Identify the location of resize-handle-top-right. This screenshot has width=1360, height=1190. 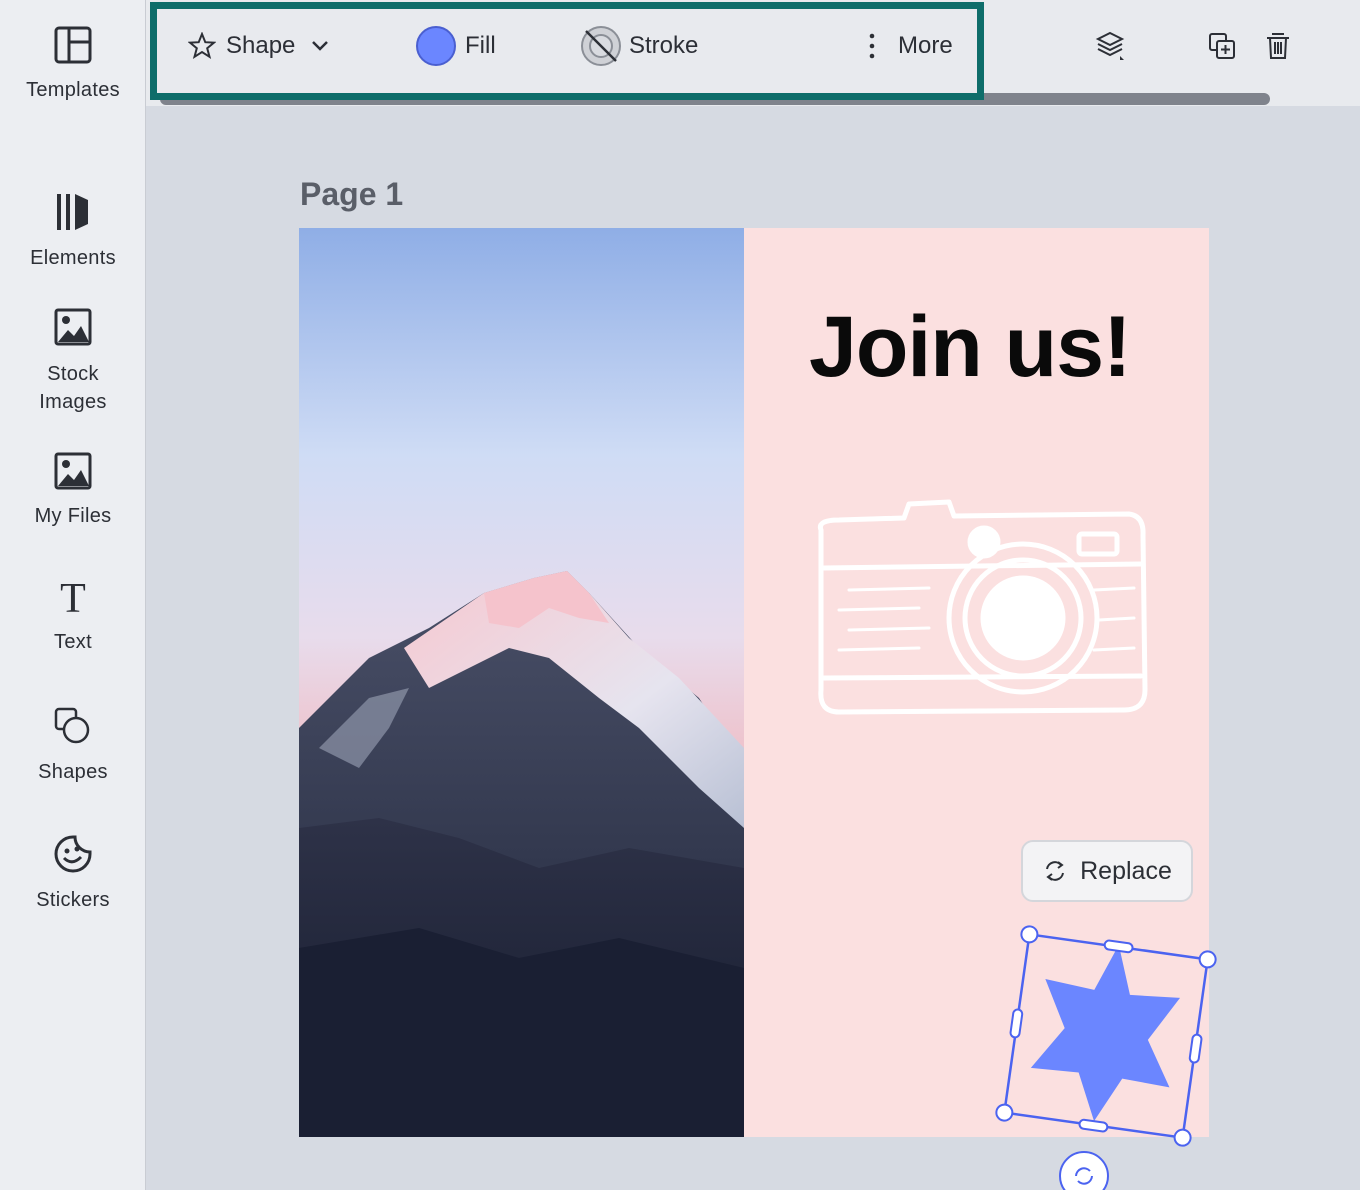
(1207, 959).